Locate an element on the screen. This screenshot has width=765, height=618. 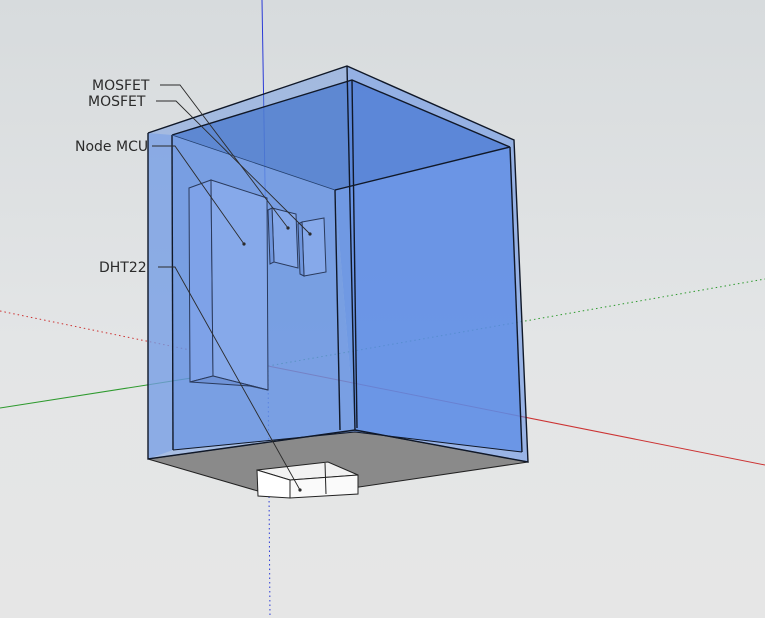
label-mosfet-2: MOSFET is located at coordinates (117, 102).